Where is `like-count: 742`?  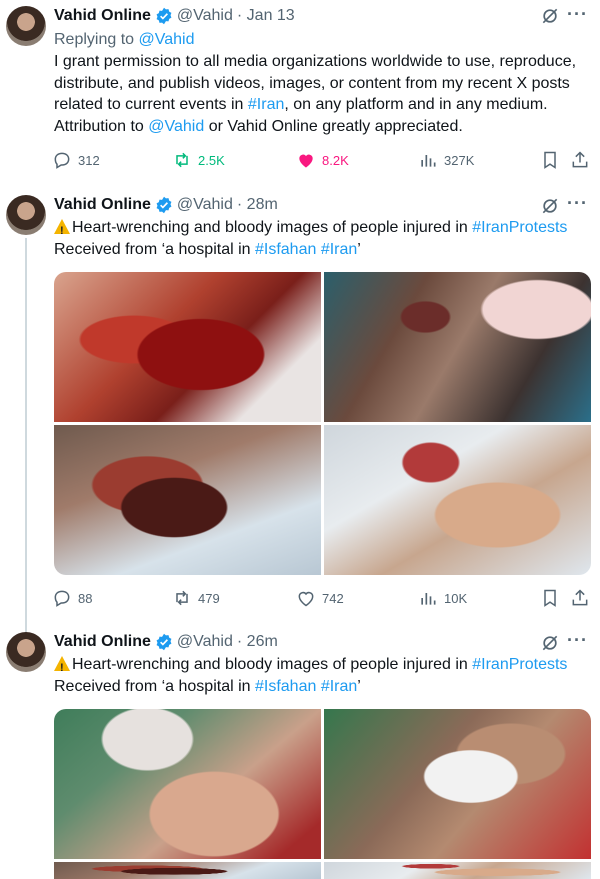 like-count: 742 is located at coordinates (333, 598).